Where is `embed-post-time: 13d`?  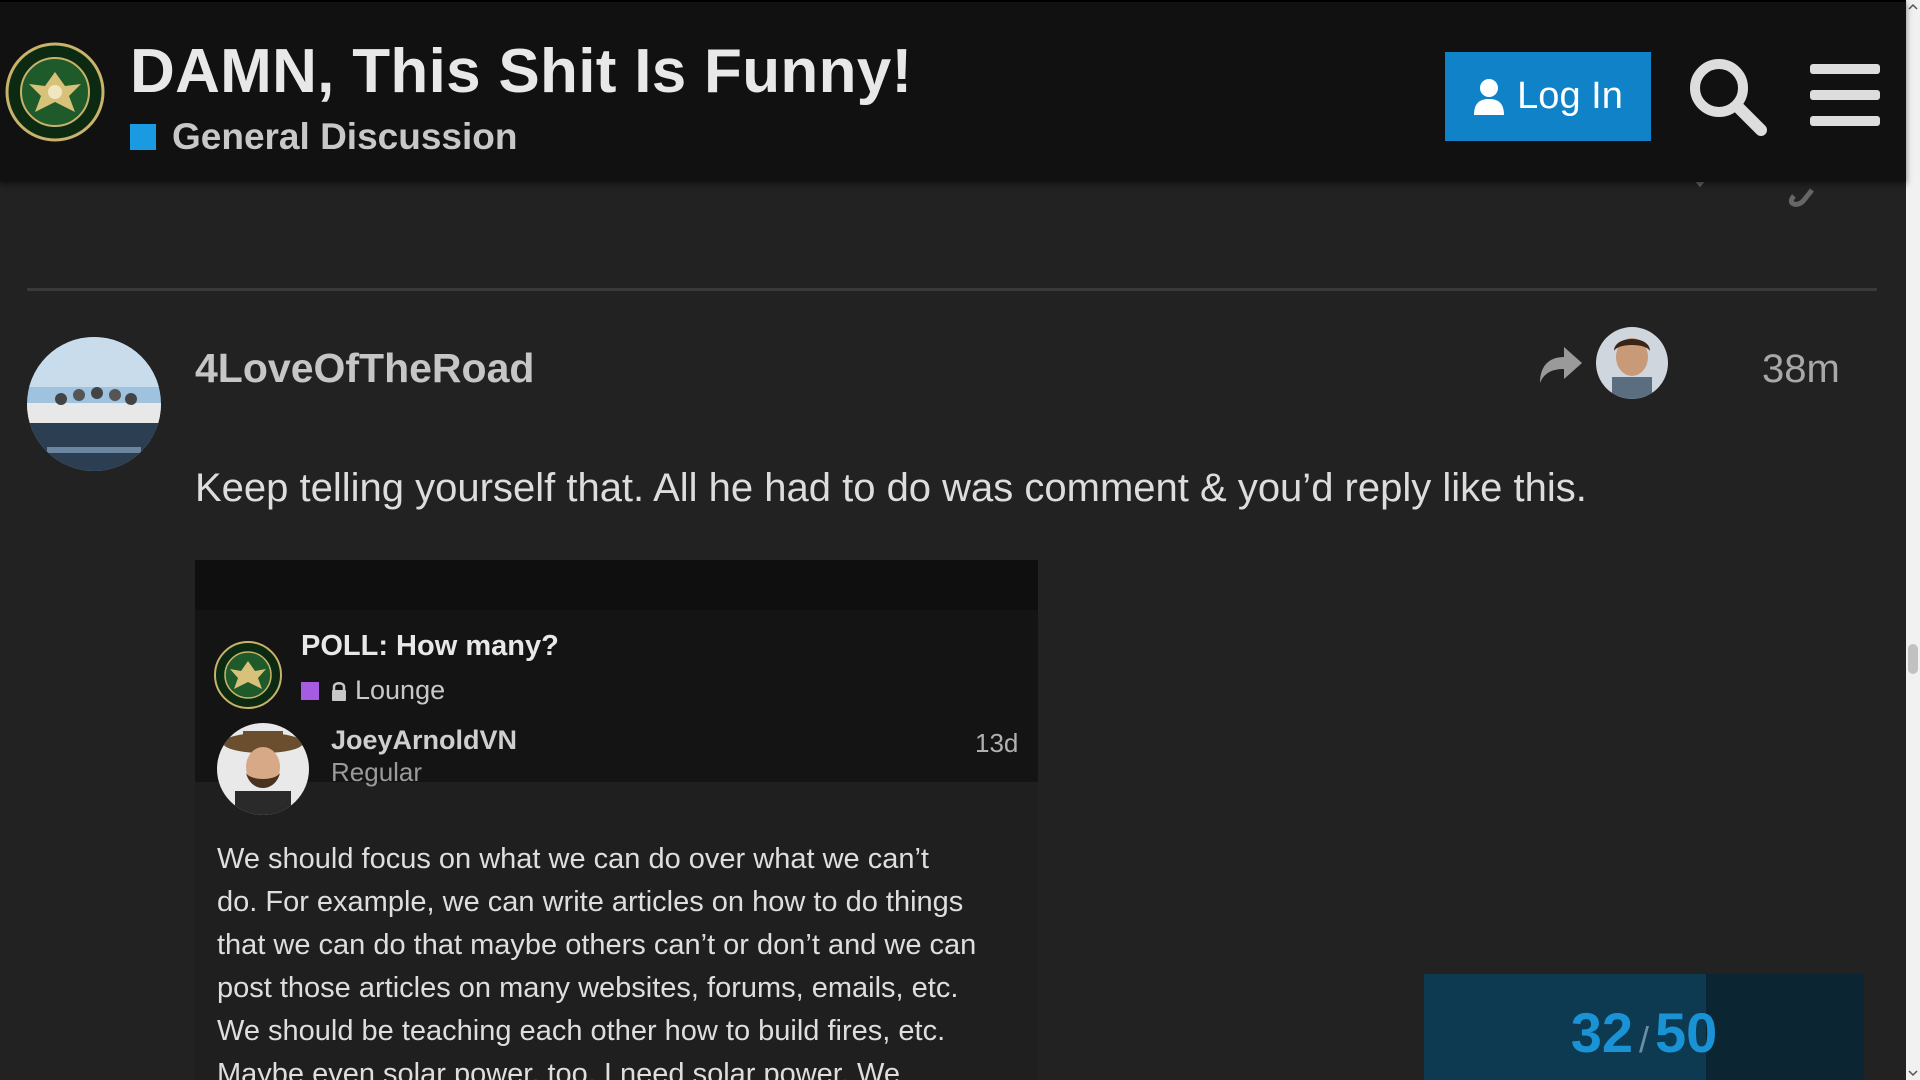 embed-post-time: 13d is located at coordinates (997, 743).